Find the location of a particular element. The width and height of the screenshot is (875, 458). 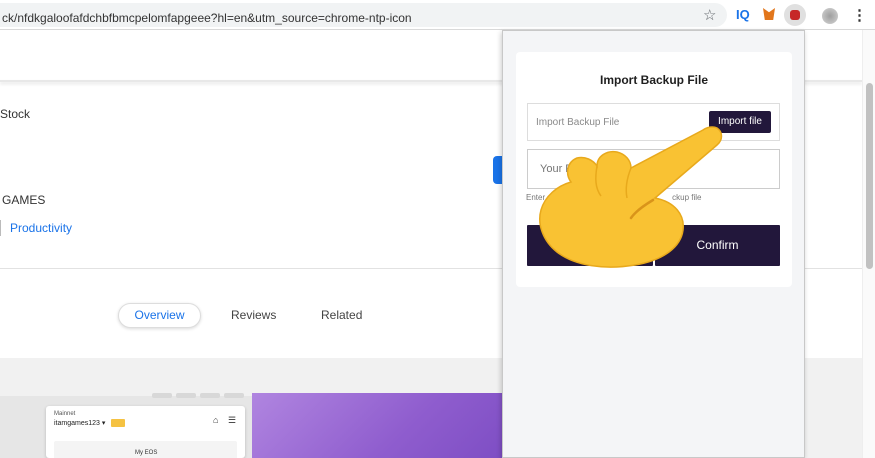

tab-reviews: Reviews is located at coordinates (253, 315).